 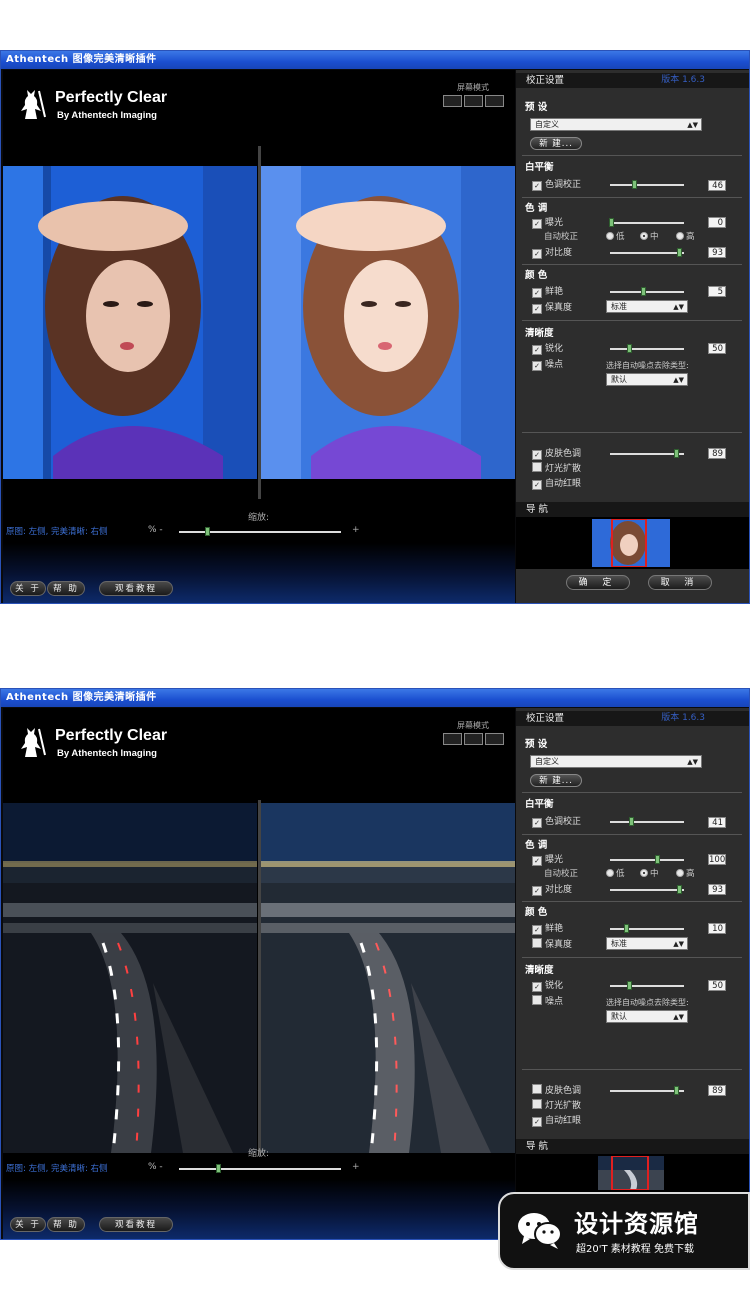 I want to click on ok-button: 确 定, so click(x=598, y=582).